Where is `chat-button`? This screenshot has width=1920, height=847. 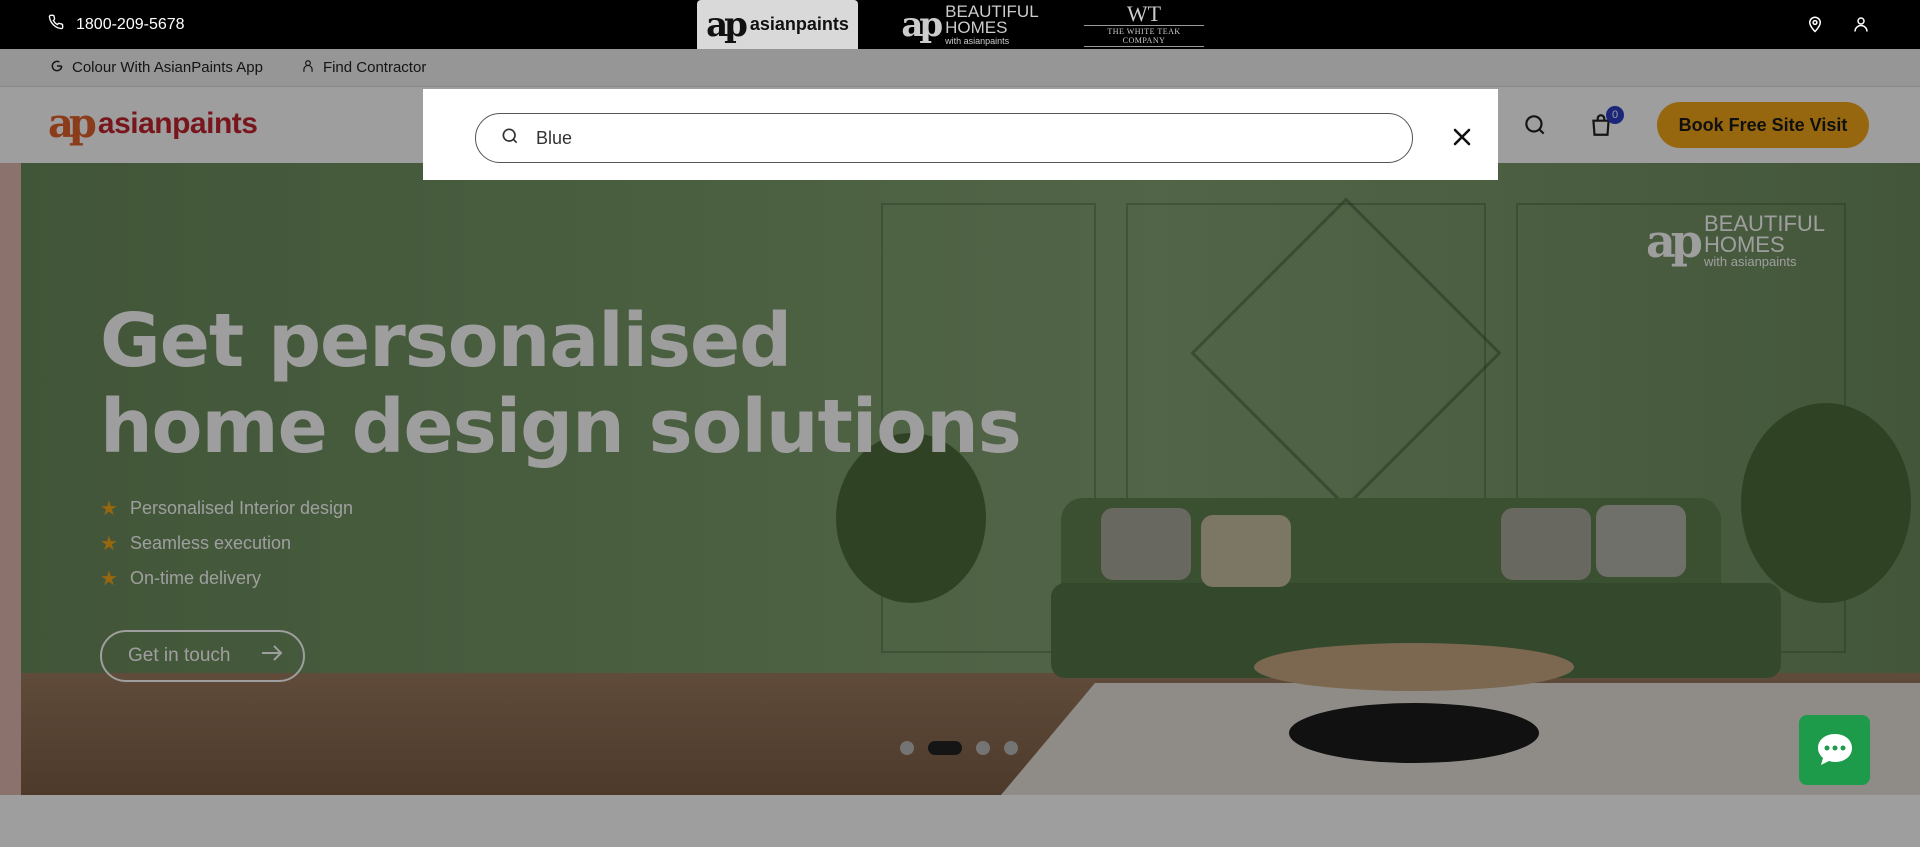 chat-button is located at coordinates (1834, 750).